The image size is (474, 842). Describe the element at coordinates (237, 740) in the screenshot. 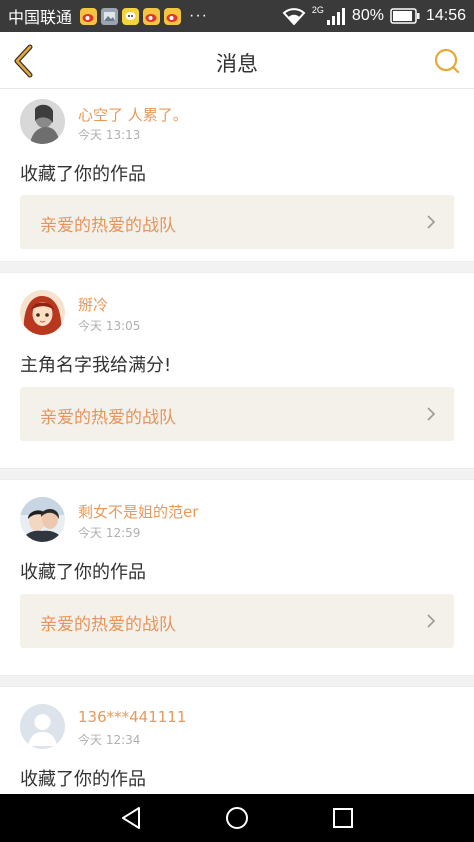

I see `list-item: 136***441111 今天 12:34 收藏了你的作品` at that location.